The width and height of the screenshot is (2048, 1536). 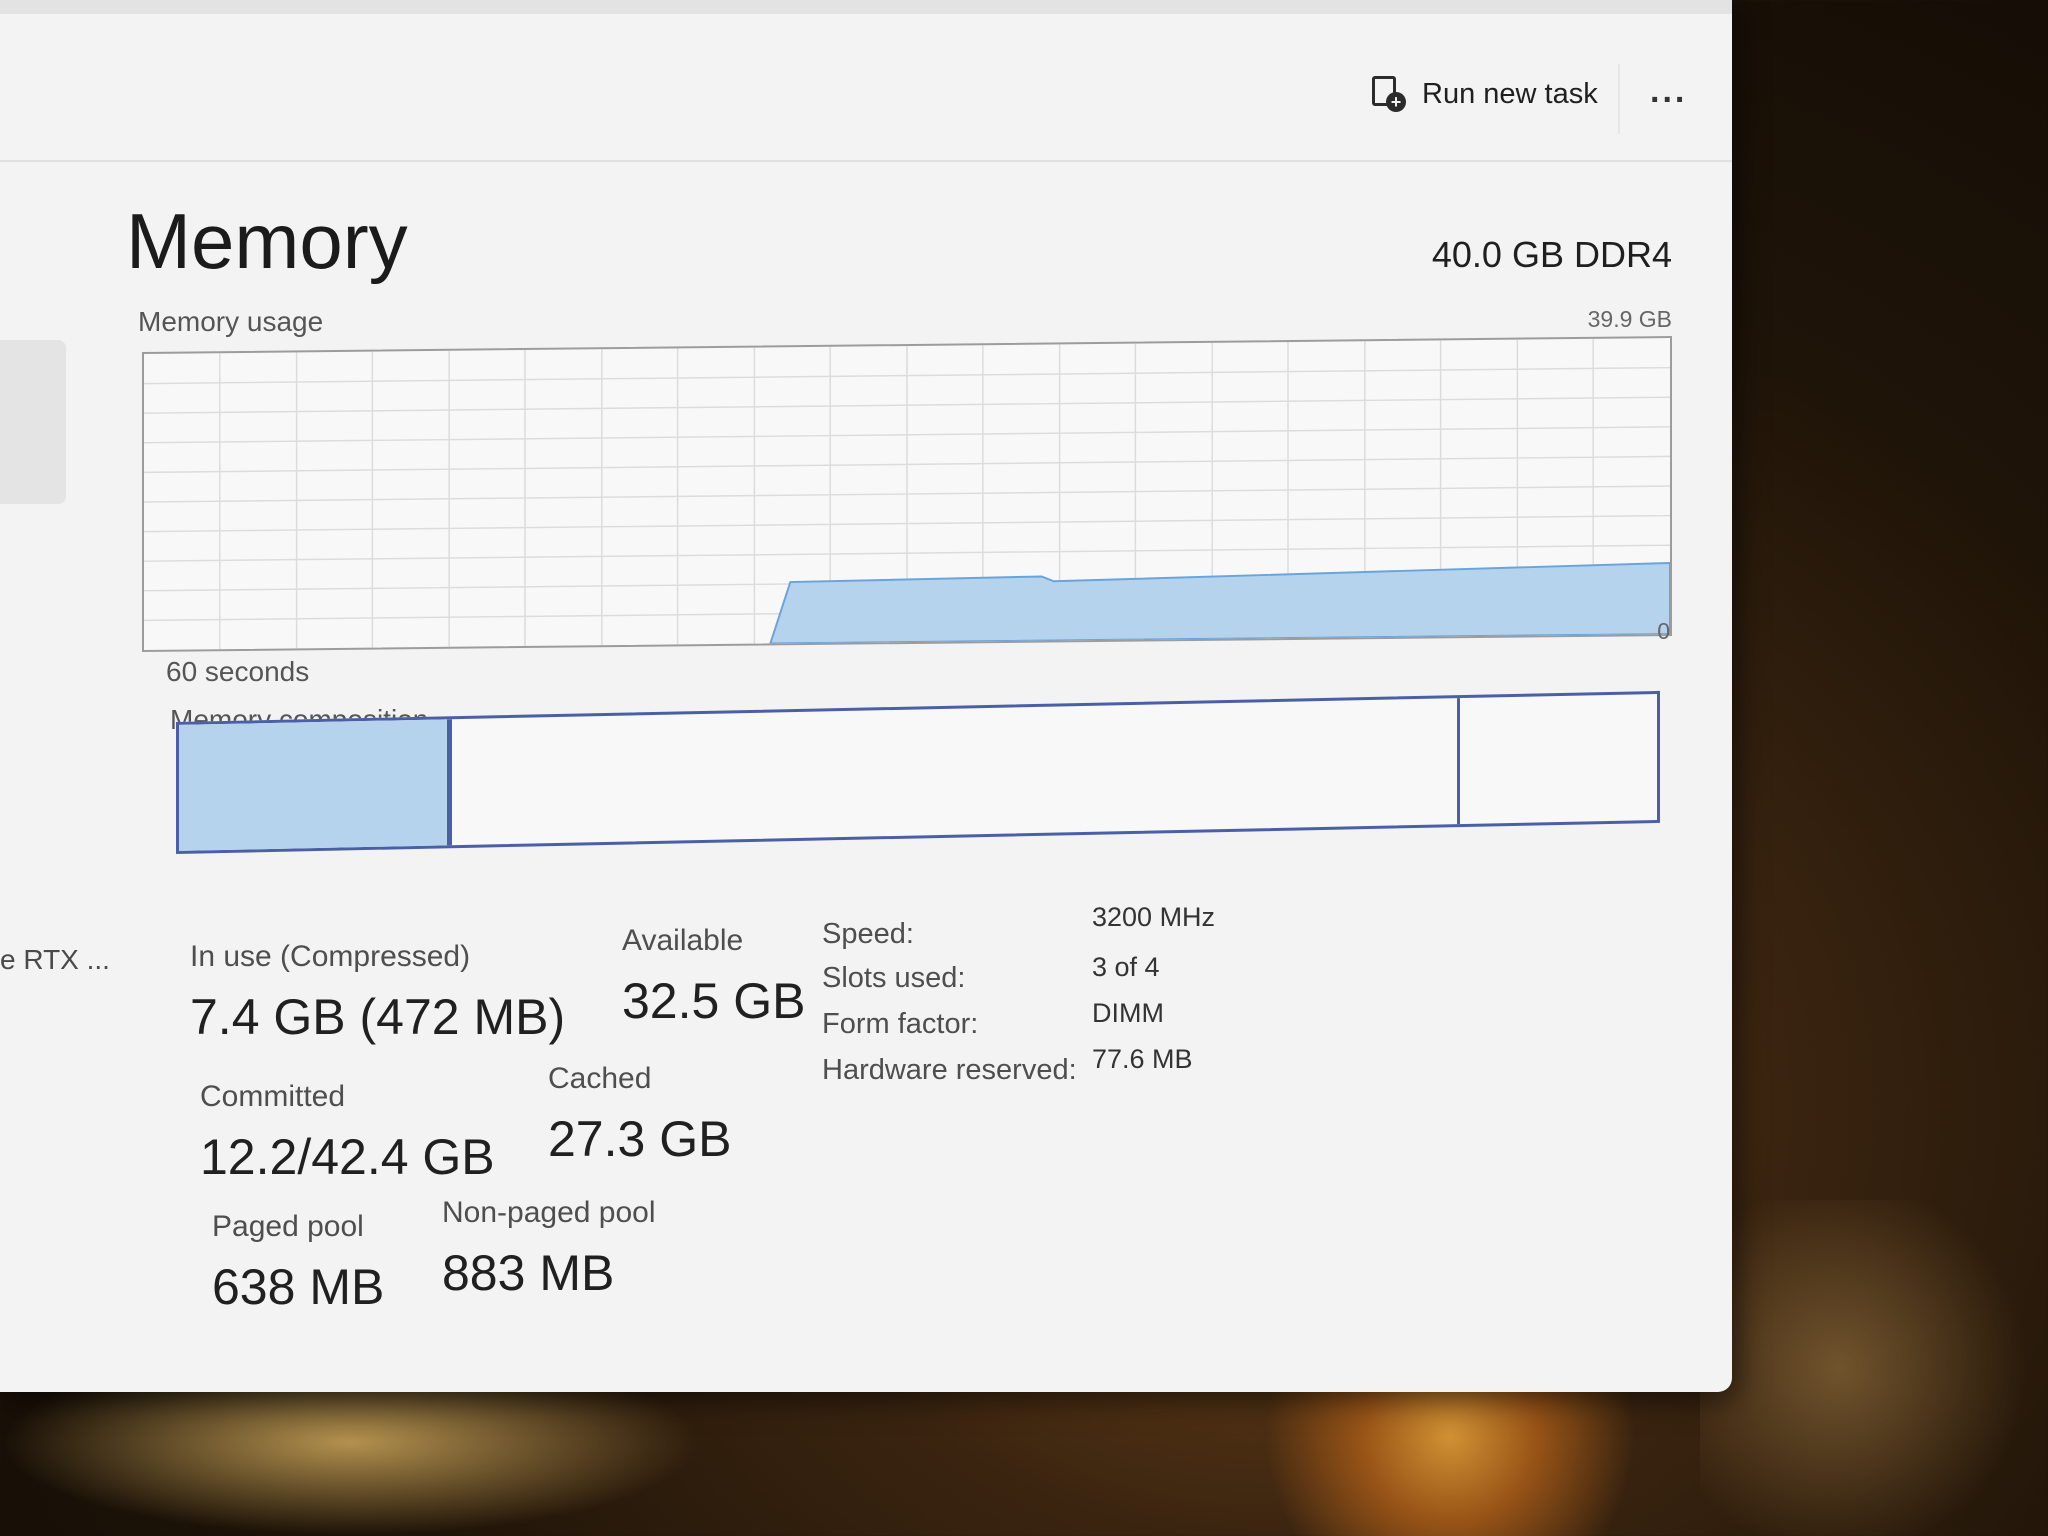 What do you see at coordinates (33, 422) in the screenshot?
I see `sidebar-item-memory` at bounding box center [33, 422].